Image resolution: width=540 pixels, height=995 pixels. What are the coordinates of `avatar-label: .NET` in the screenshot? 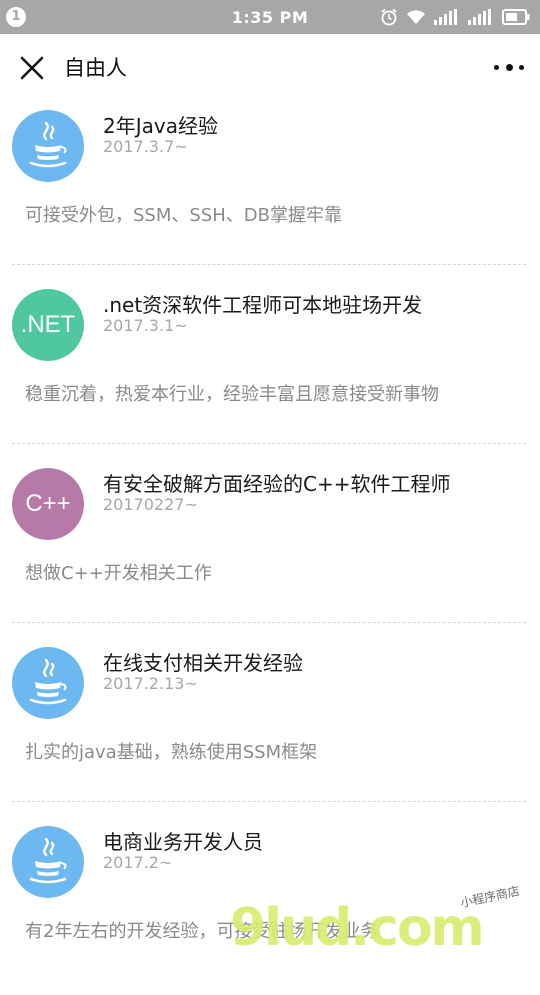 It's located at (48, 324).